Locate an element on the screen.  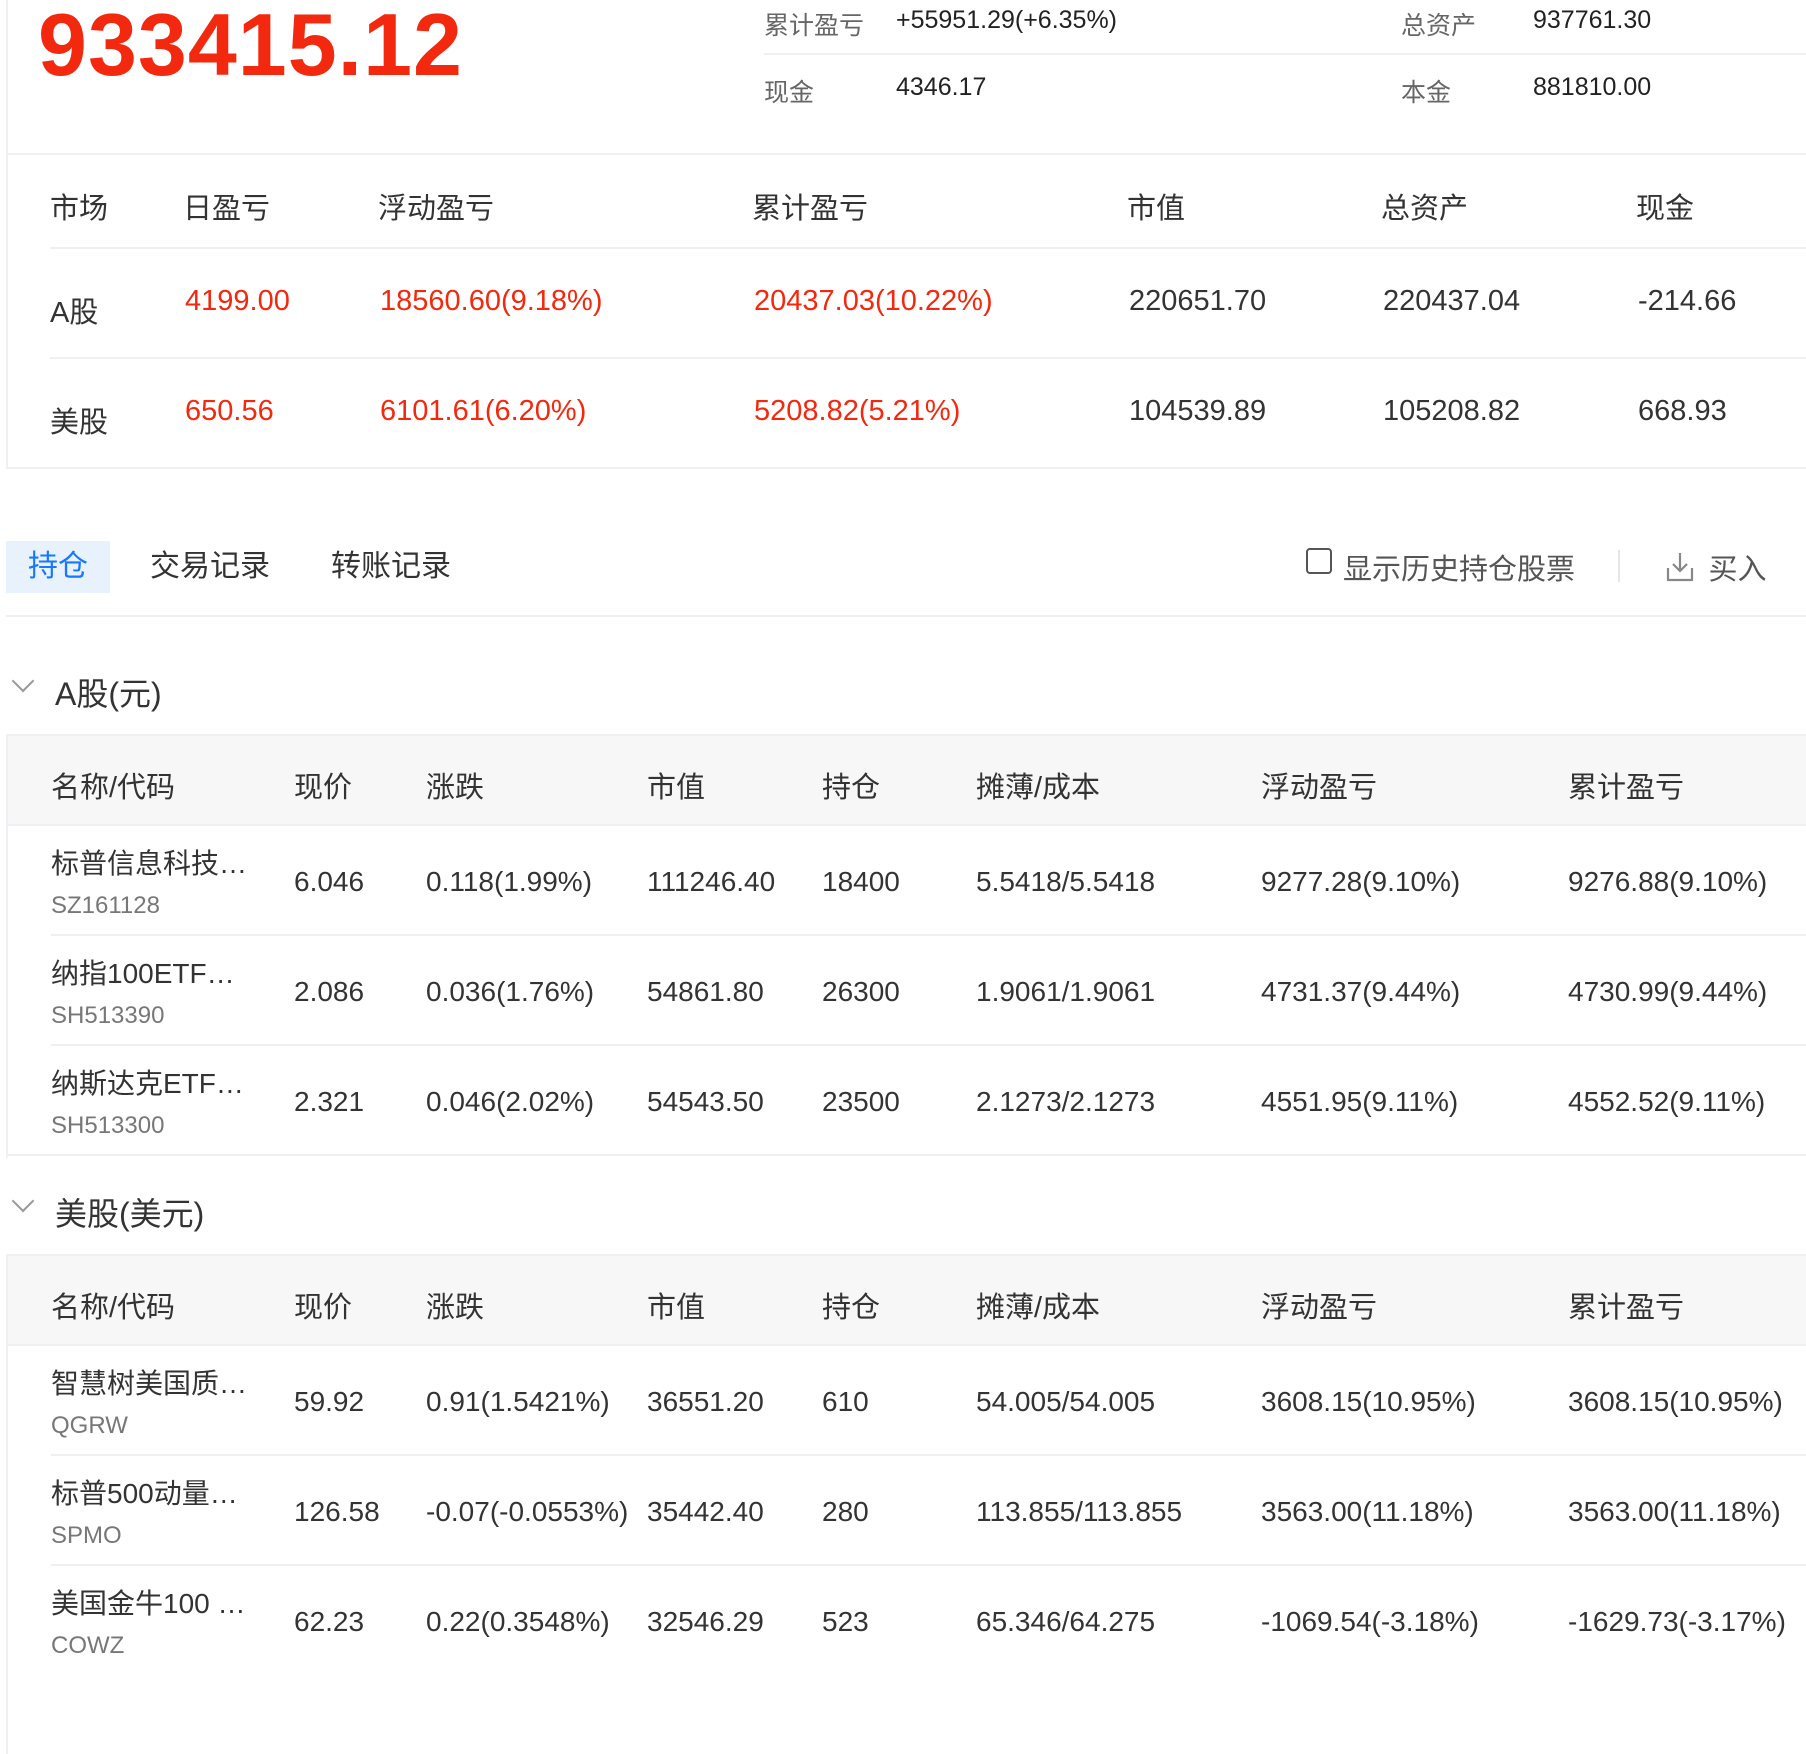
holding-qty: 18400 is located at coordinates (861, 881).